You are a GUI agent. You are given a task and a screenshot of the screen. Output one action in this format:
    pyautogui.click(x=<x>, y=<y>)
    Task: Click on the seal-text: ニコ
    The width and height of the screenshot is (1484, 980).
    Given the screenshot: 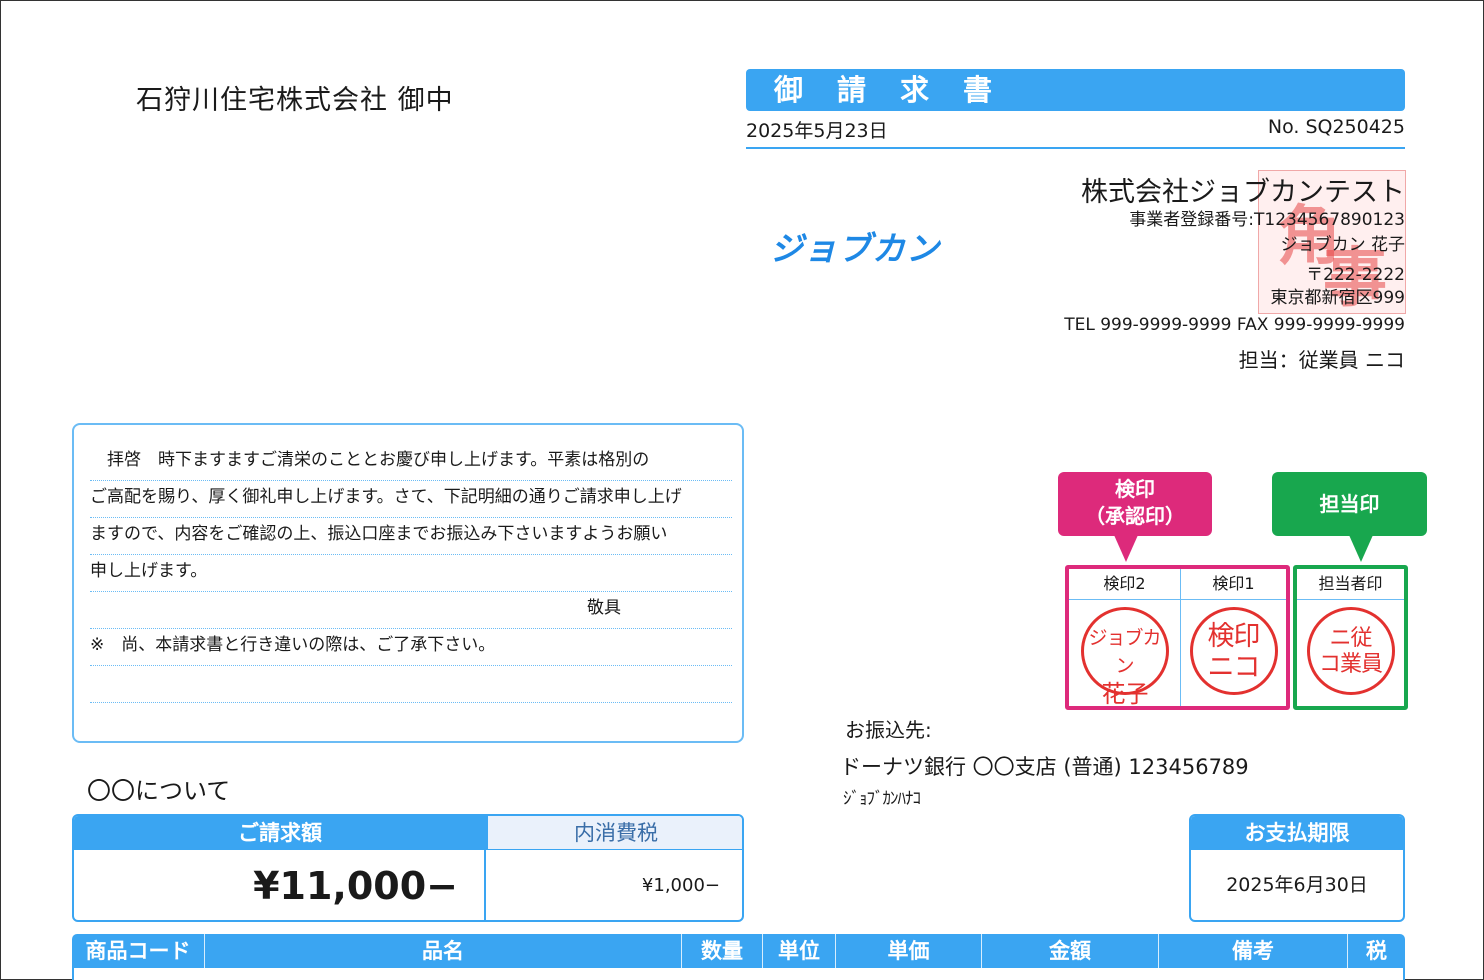 What is the action you would take?
    pyautogui.click(x=1234, y=667)
    